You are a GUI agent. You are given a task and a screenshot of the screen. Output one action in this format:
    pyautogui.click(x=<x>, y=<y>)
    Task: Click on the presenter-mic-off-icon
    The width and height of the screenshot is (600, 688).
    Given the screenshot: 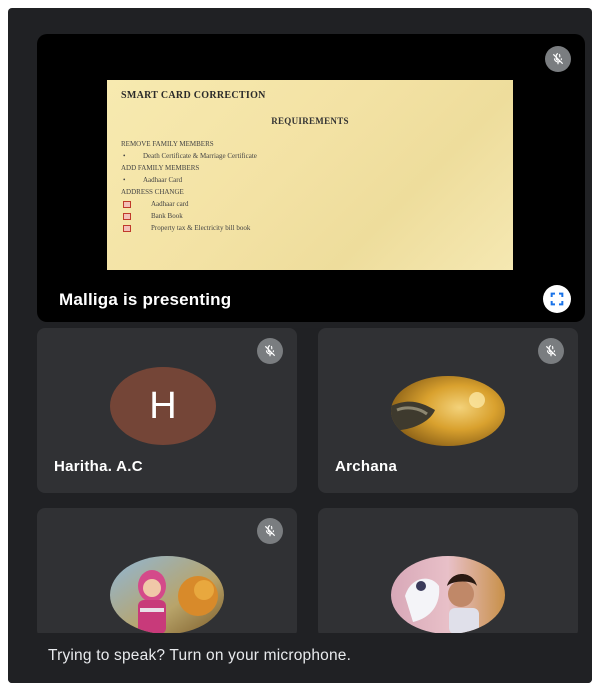 What is the action you would take?
    pyautogui.click(x=558, y=59)
    